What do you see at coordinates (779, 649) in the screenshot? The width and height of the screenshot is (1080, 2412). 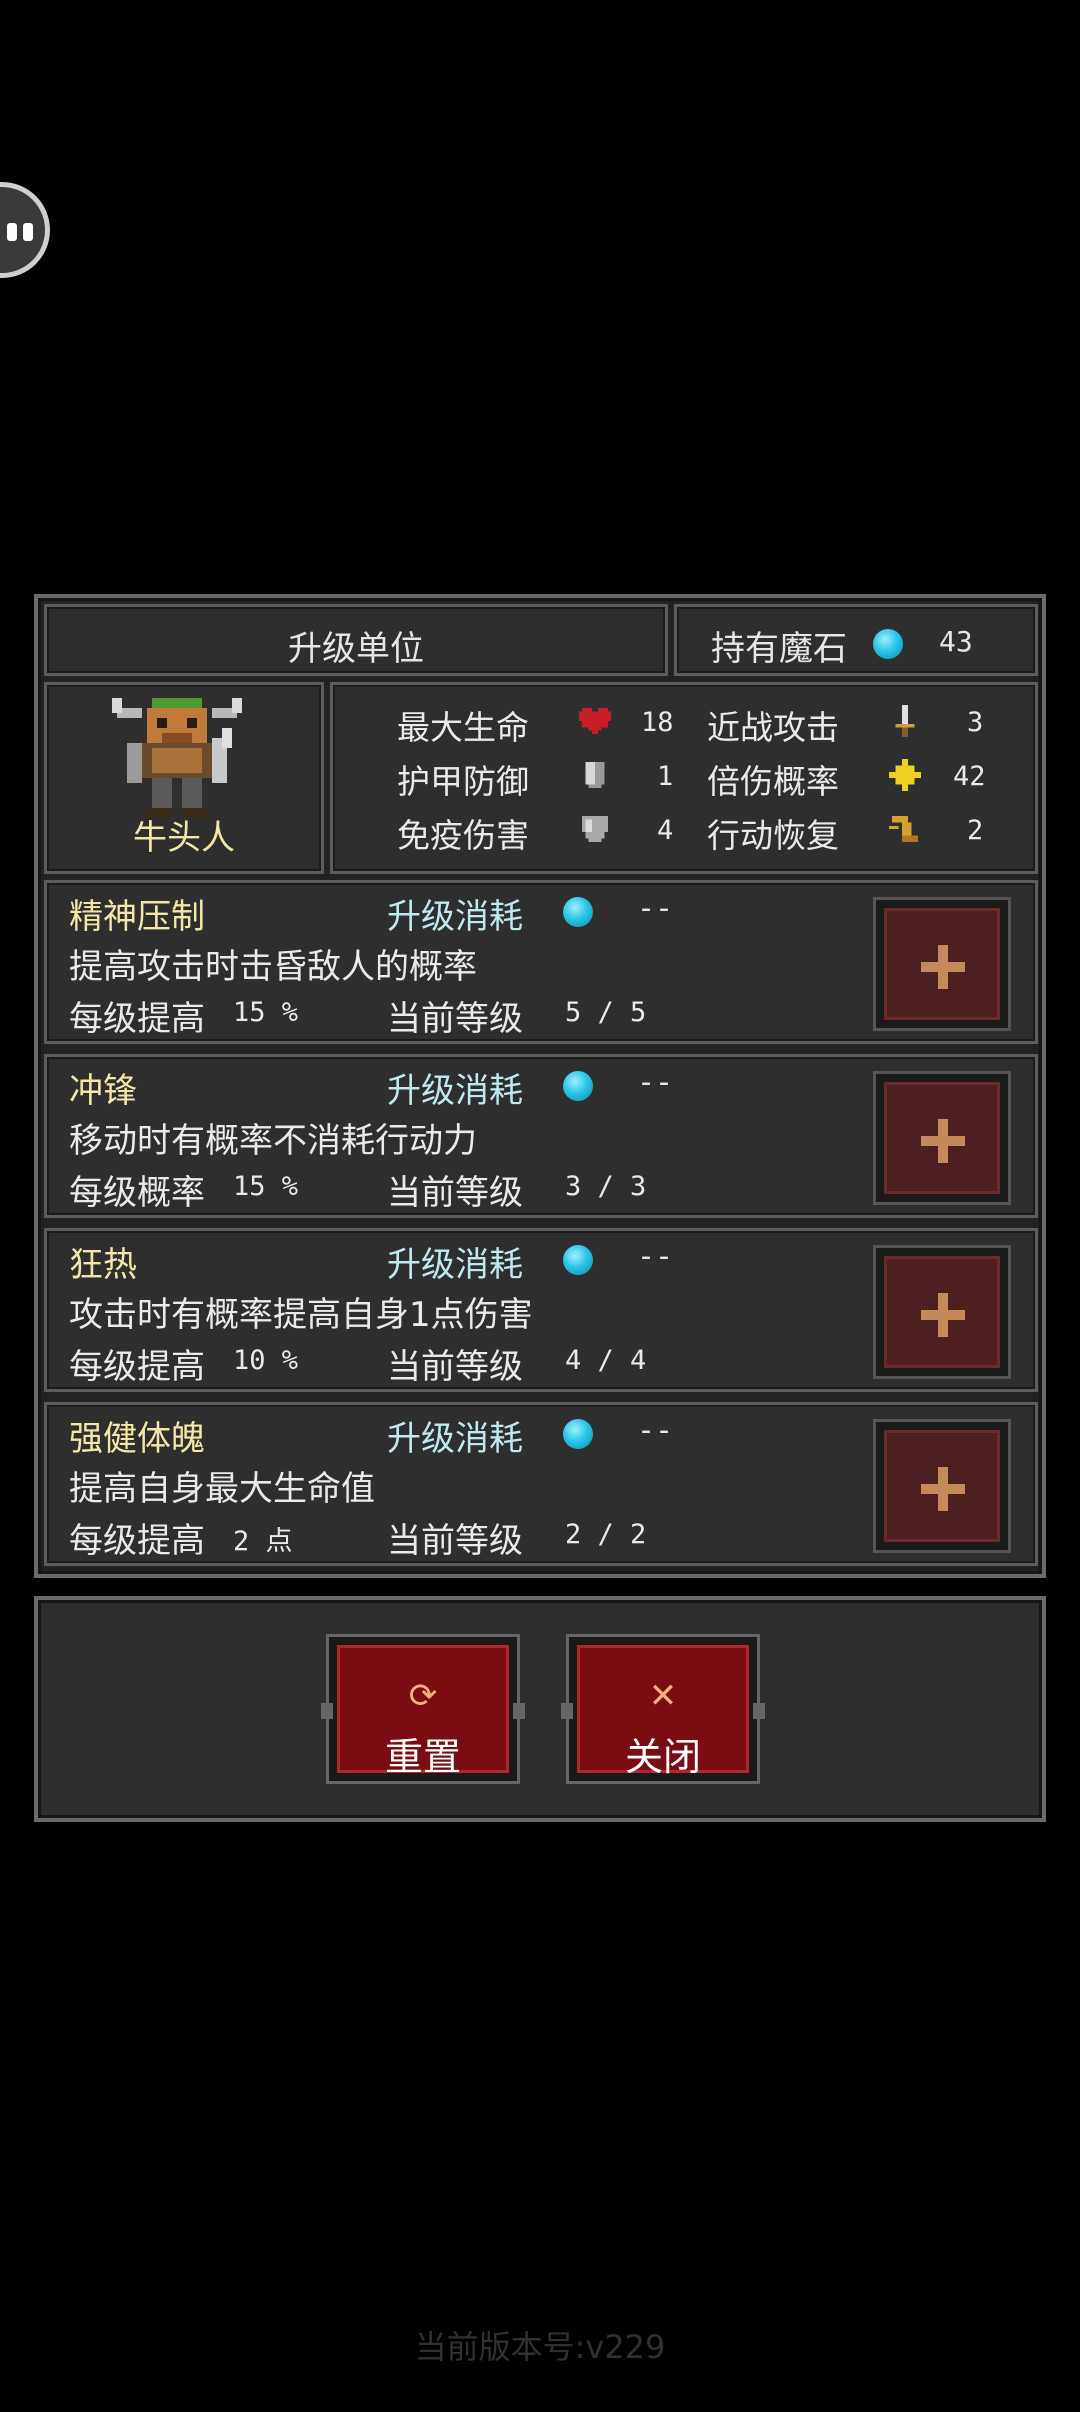 I see `magic-stone-label: 持有魔石` at bounding box center [779, 649].